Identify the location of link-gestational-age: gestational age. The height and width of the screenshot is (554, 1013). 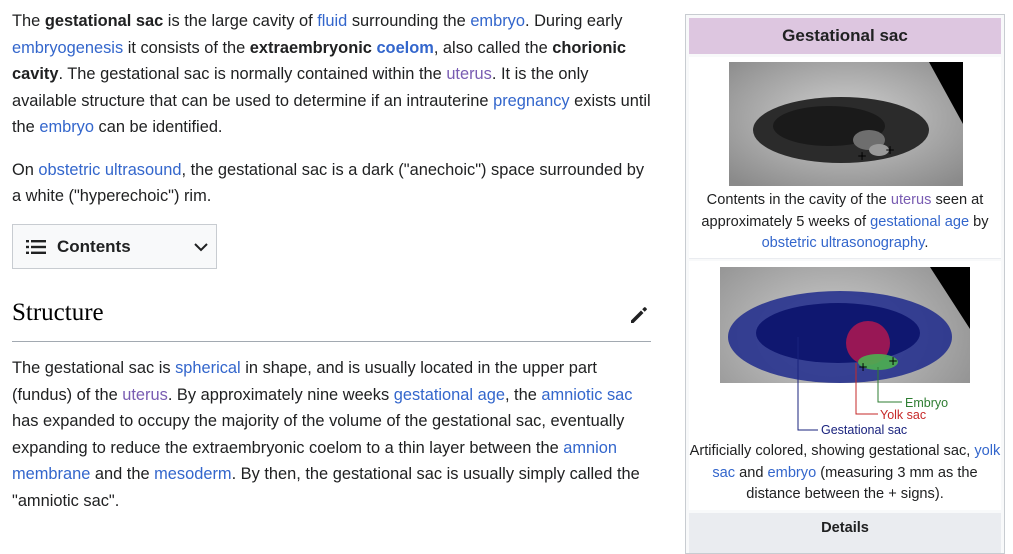
(449, 395).